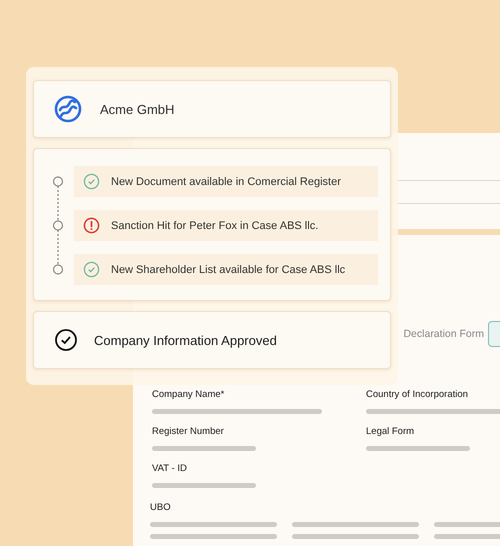  What do you see at coordinates (214, 226) in the screenshot?
I see `notification-text: Sanction Hit for Peter Fox in Case ABS llc.` at bounding box center [214, 226].